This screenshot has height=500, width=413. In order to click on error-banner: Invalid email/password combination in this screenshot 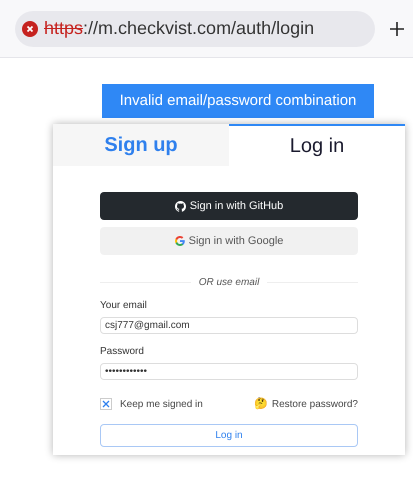, I will do `click(238, 101)`.